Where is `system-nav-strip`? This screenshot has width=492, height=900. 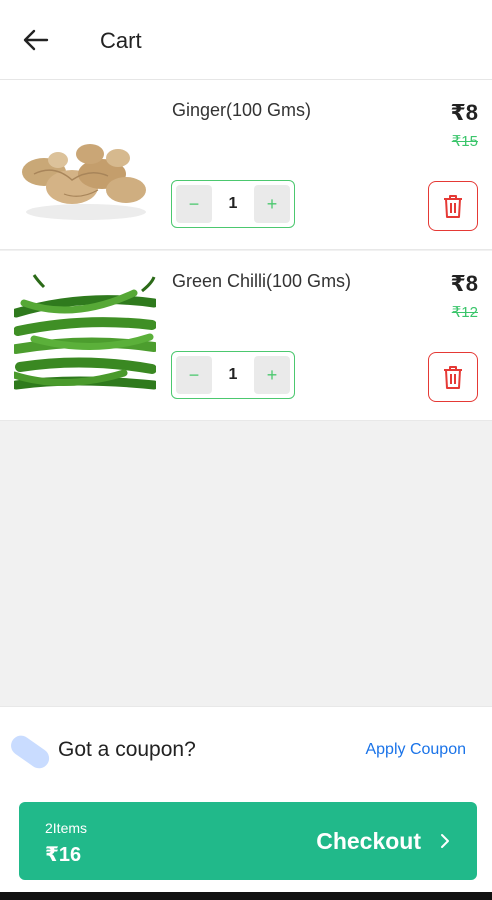
system-nav-strip is located at coordinates (246, 896).